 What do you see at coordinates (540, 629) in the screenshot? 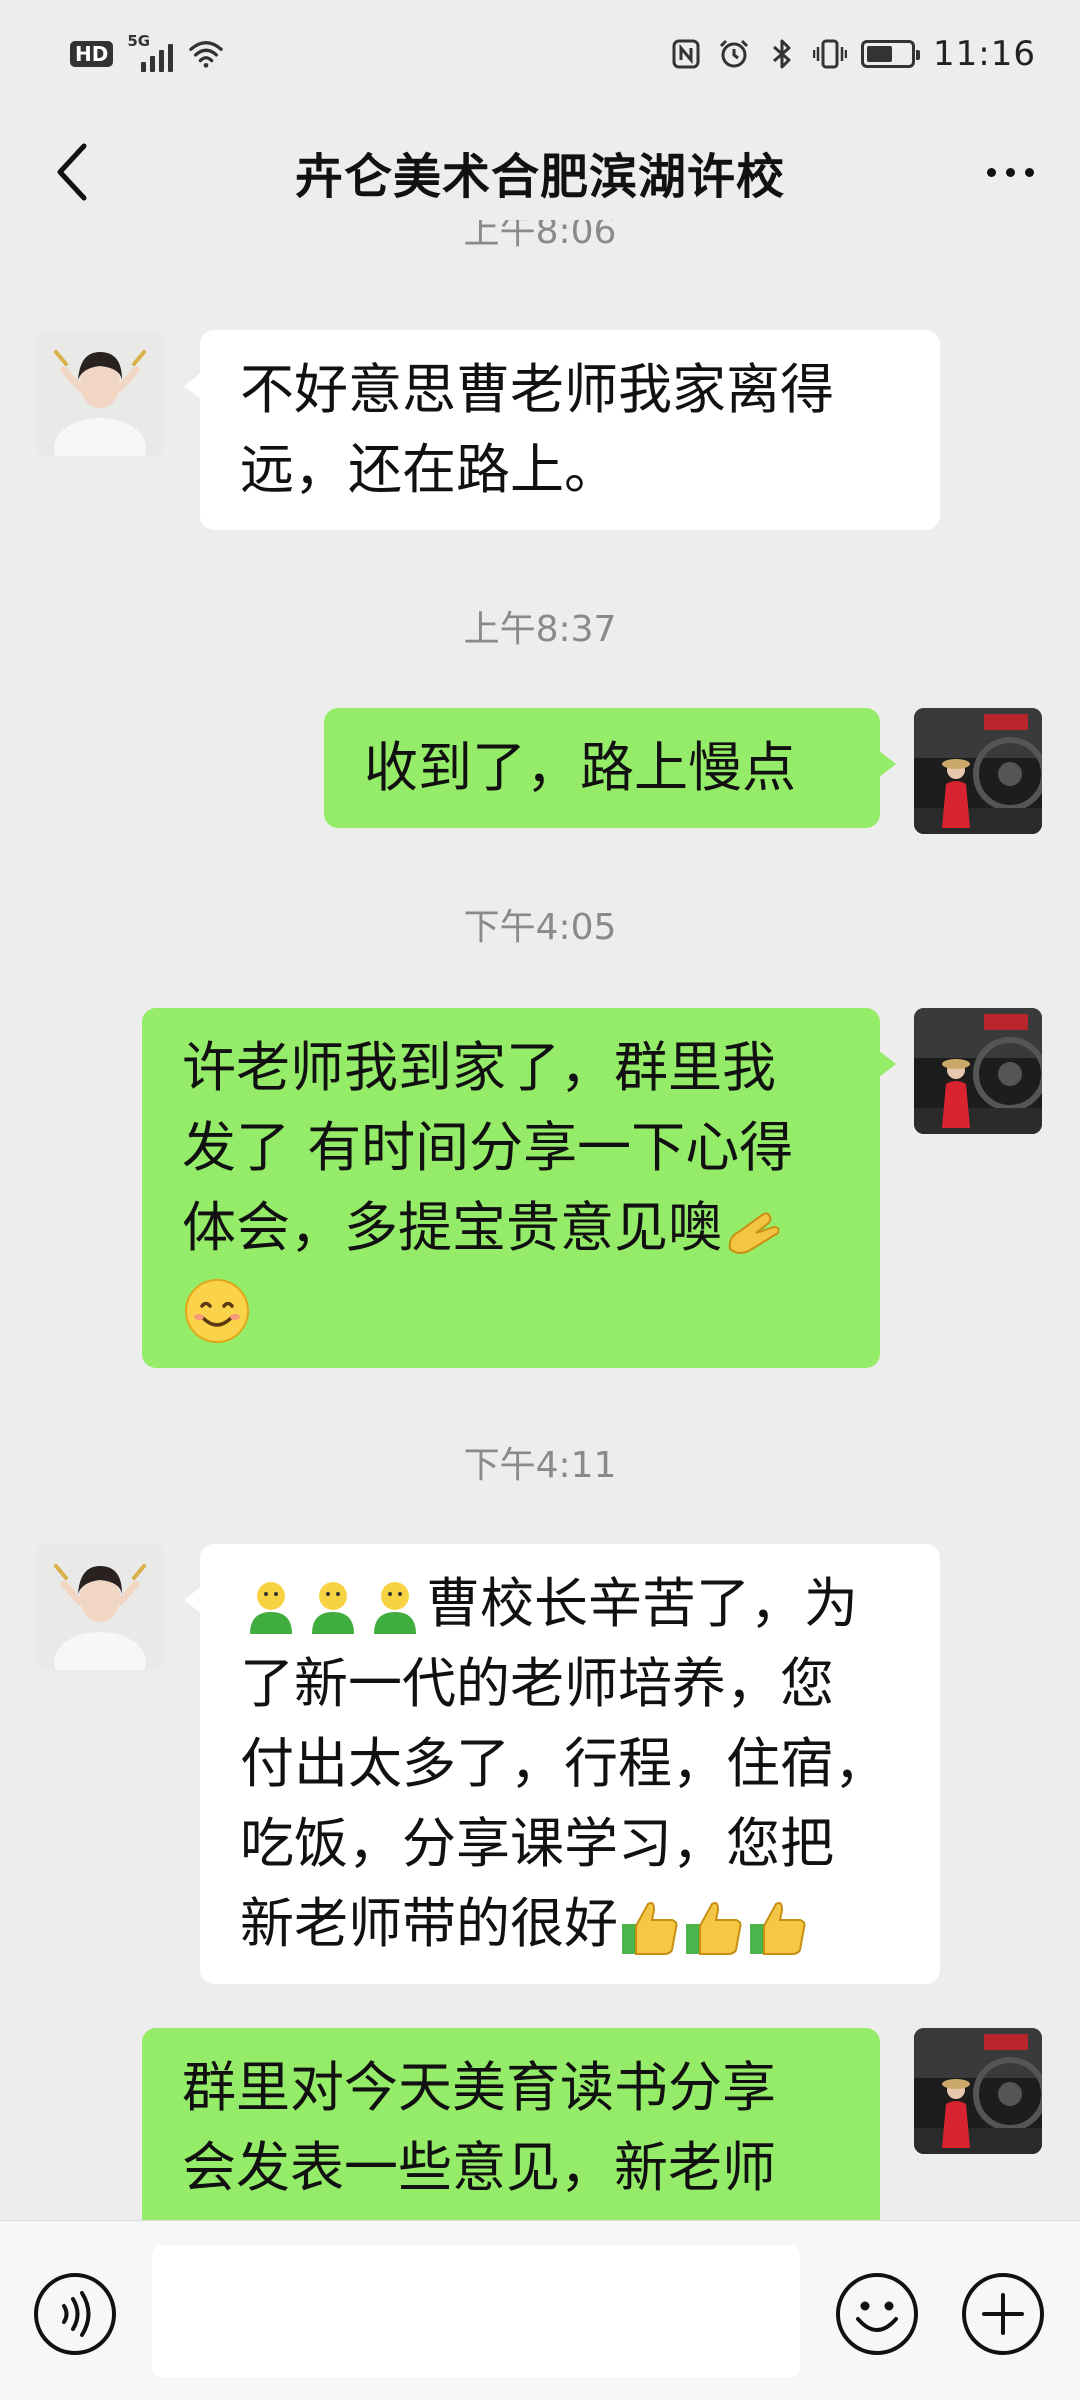
I see `timestamp: 上午8:37` at bounding box center [540, 629].